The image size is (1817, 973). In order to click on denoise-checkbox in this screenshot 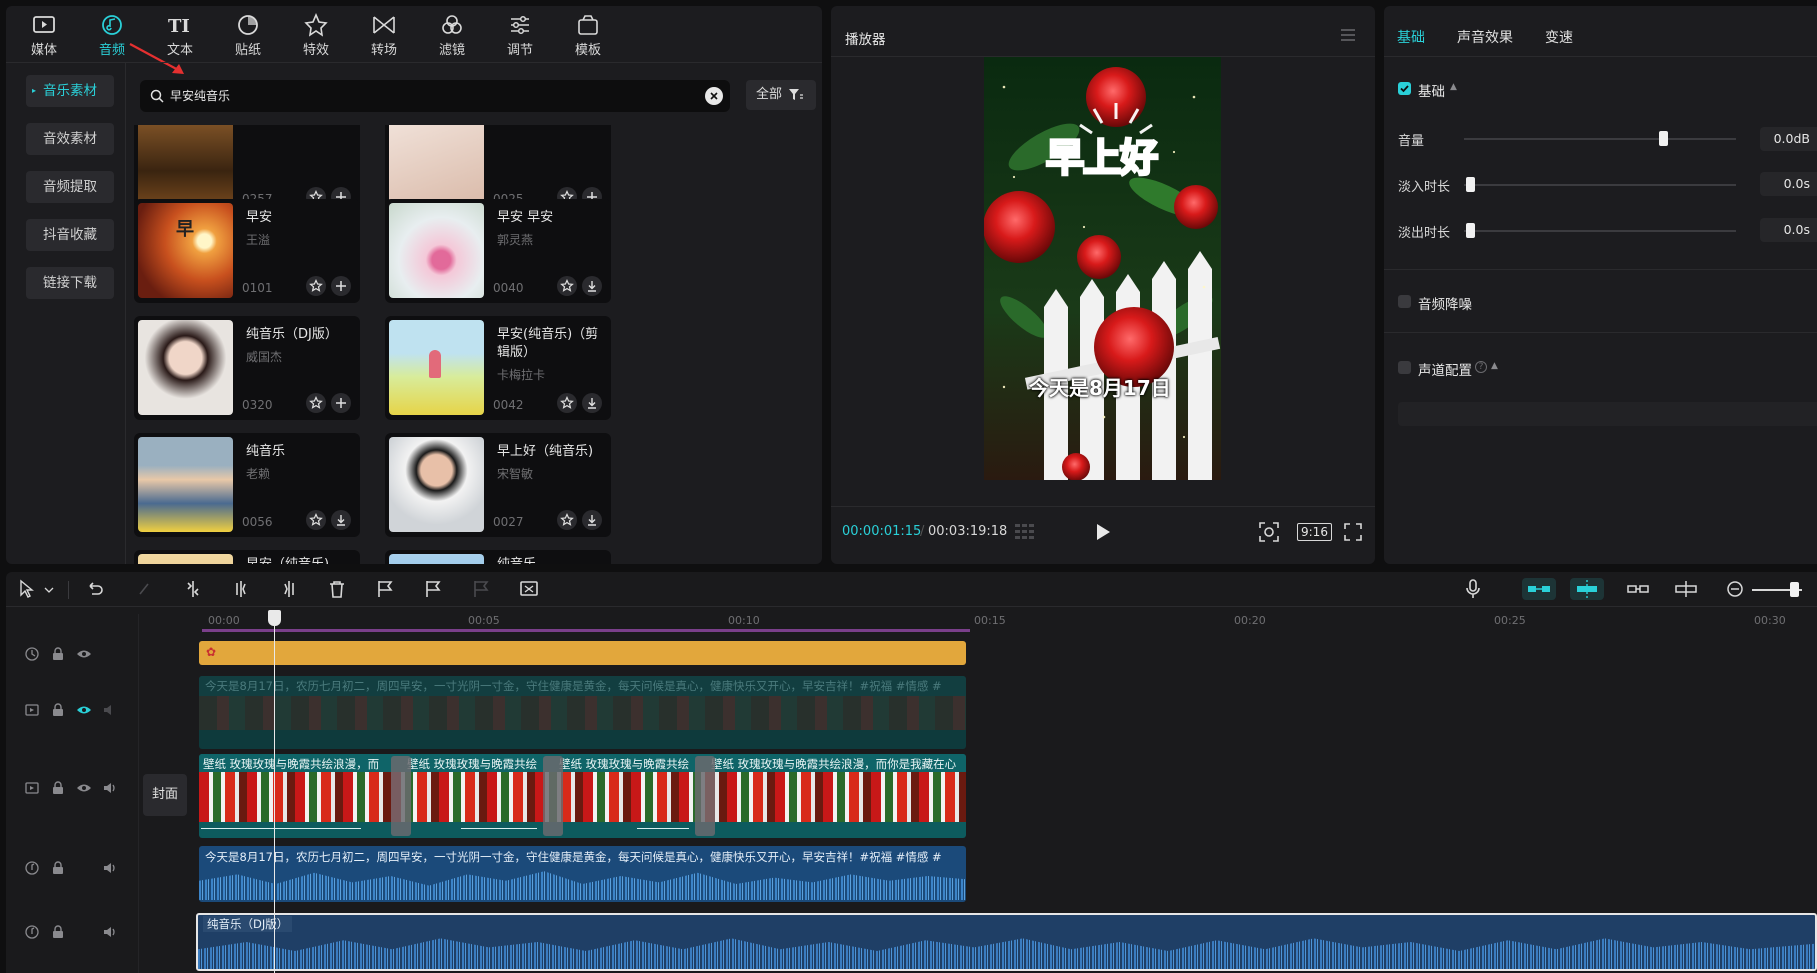, I will do `click(1404, 301)`.